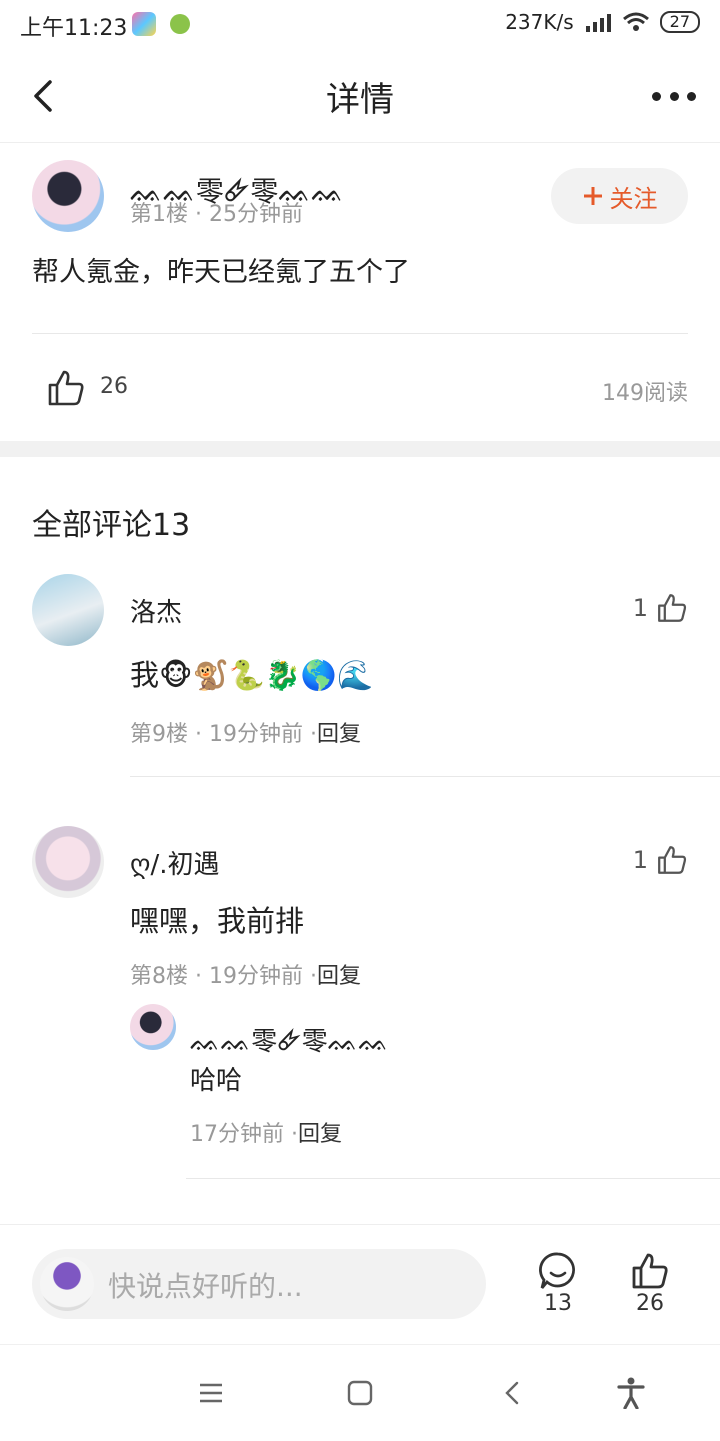  I want to click on comment-author-name: 洛杰, so click(156, 610).